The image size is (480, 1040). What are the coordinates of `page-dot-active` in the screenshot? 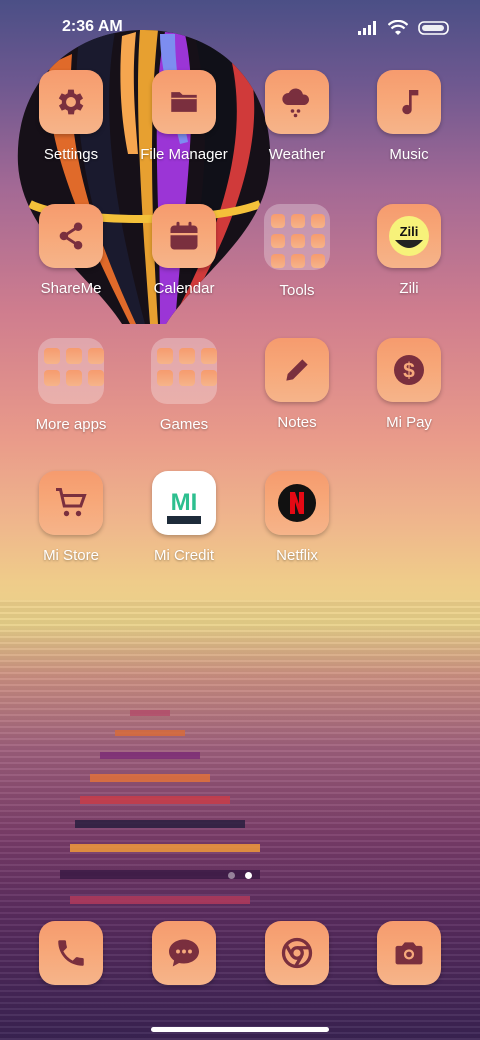 It's located at (248, 875).